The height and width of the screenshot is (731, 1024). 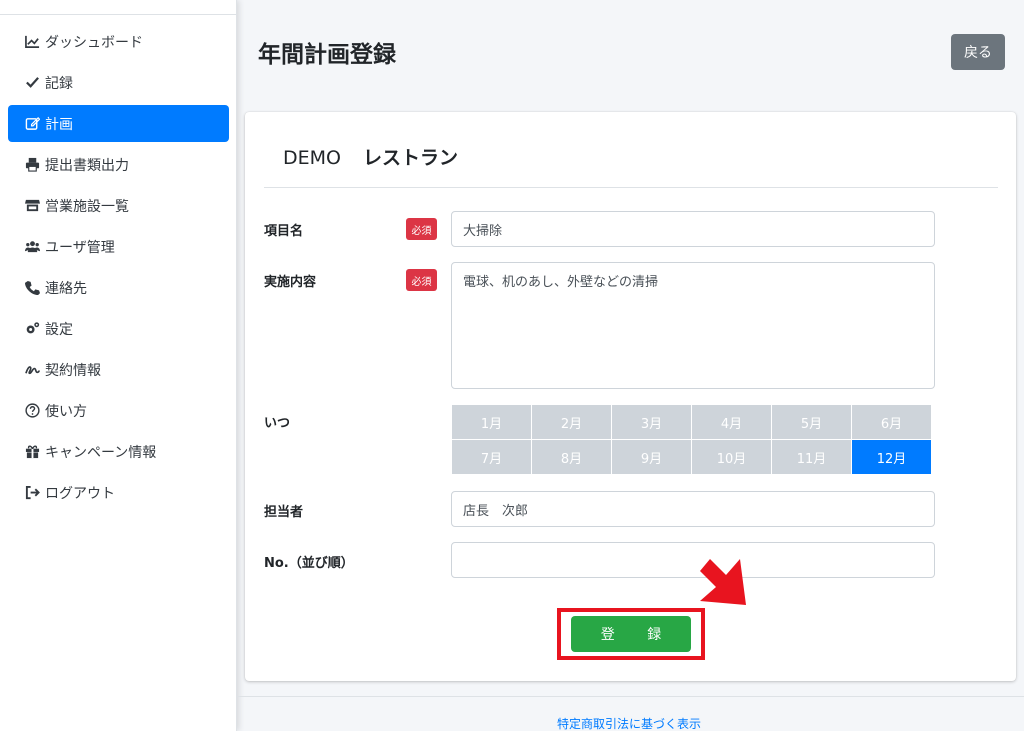 I want to click on month-button-1: 1月, so click(x=491, y=422).